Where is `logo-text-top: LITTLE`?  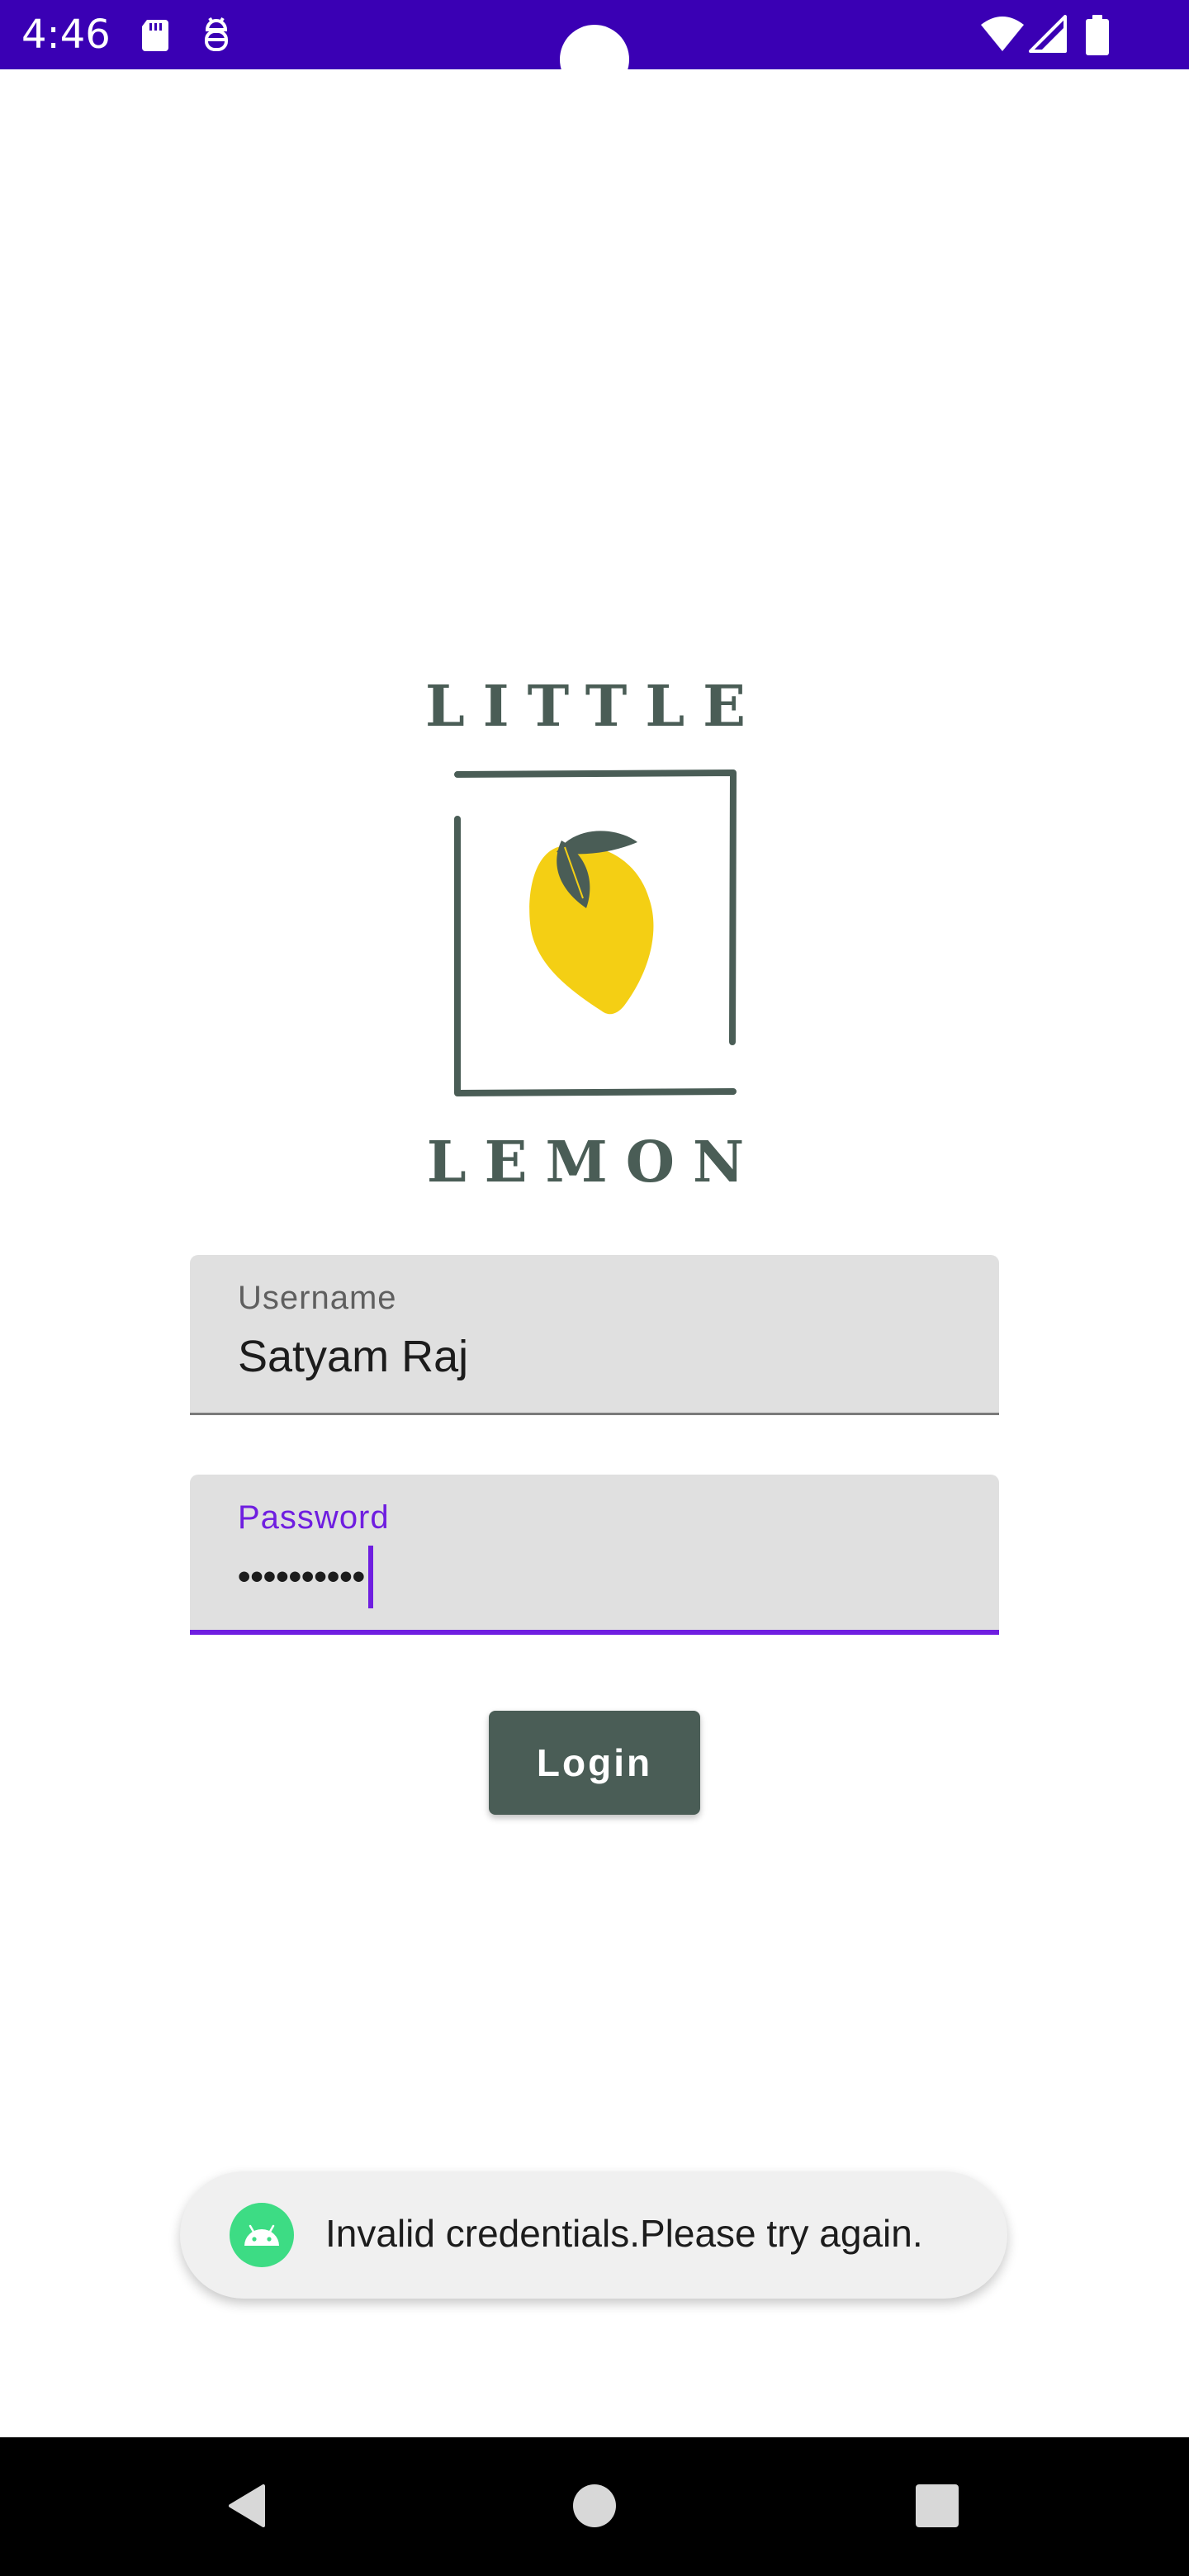 logo-text-top: LITTLE is located at coordinates (594, 707).